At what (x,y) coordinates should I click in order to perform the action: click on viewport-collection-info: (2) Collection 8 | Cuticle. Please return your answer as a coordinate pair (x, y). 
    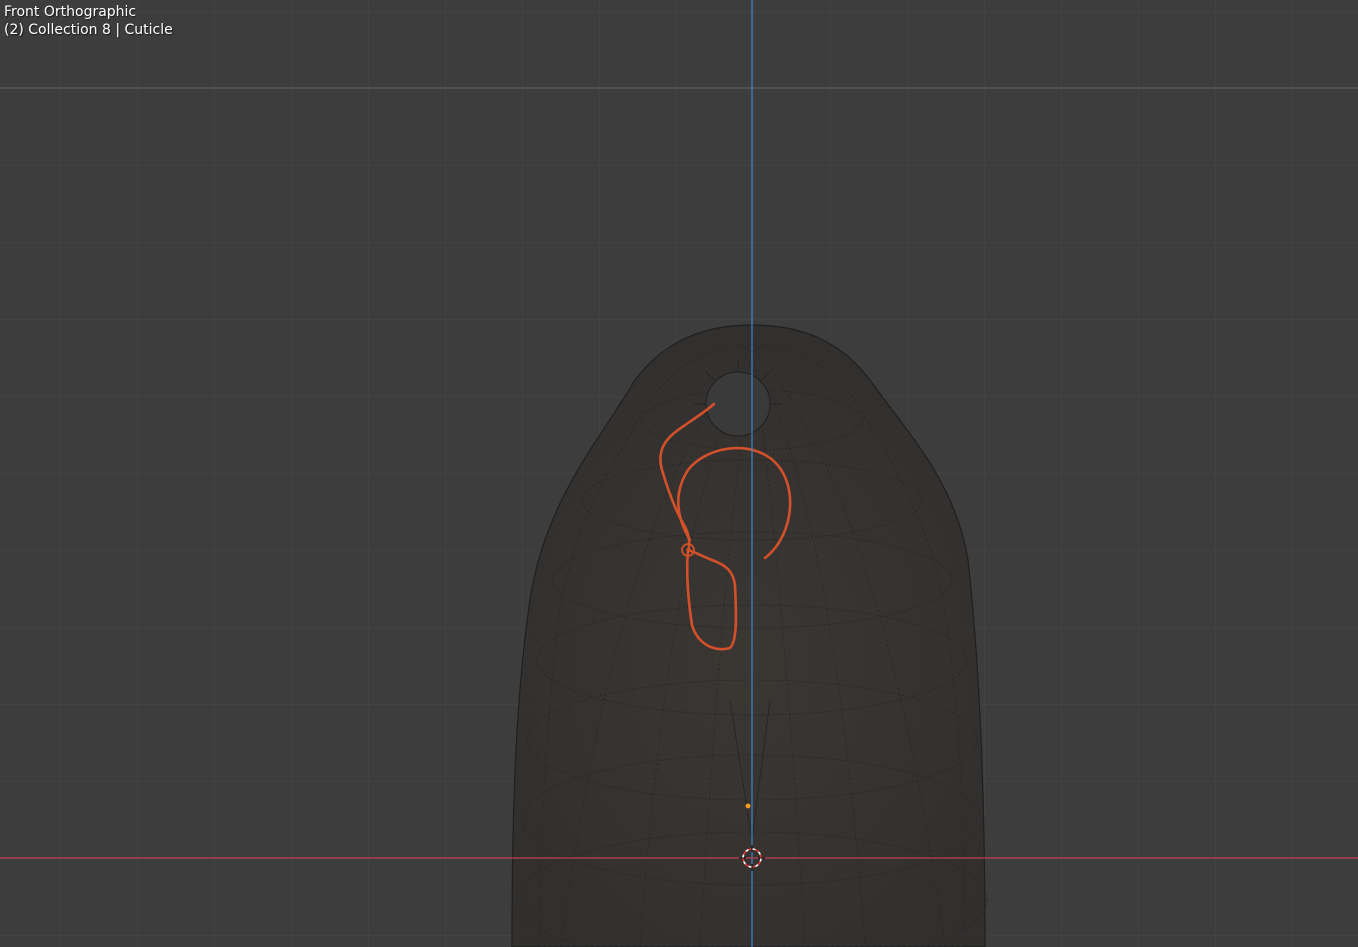
    Looking at the image, I should click on (88, 30).